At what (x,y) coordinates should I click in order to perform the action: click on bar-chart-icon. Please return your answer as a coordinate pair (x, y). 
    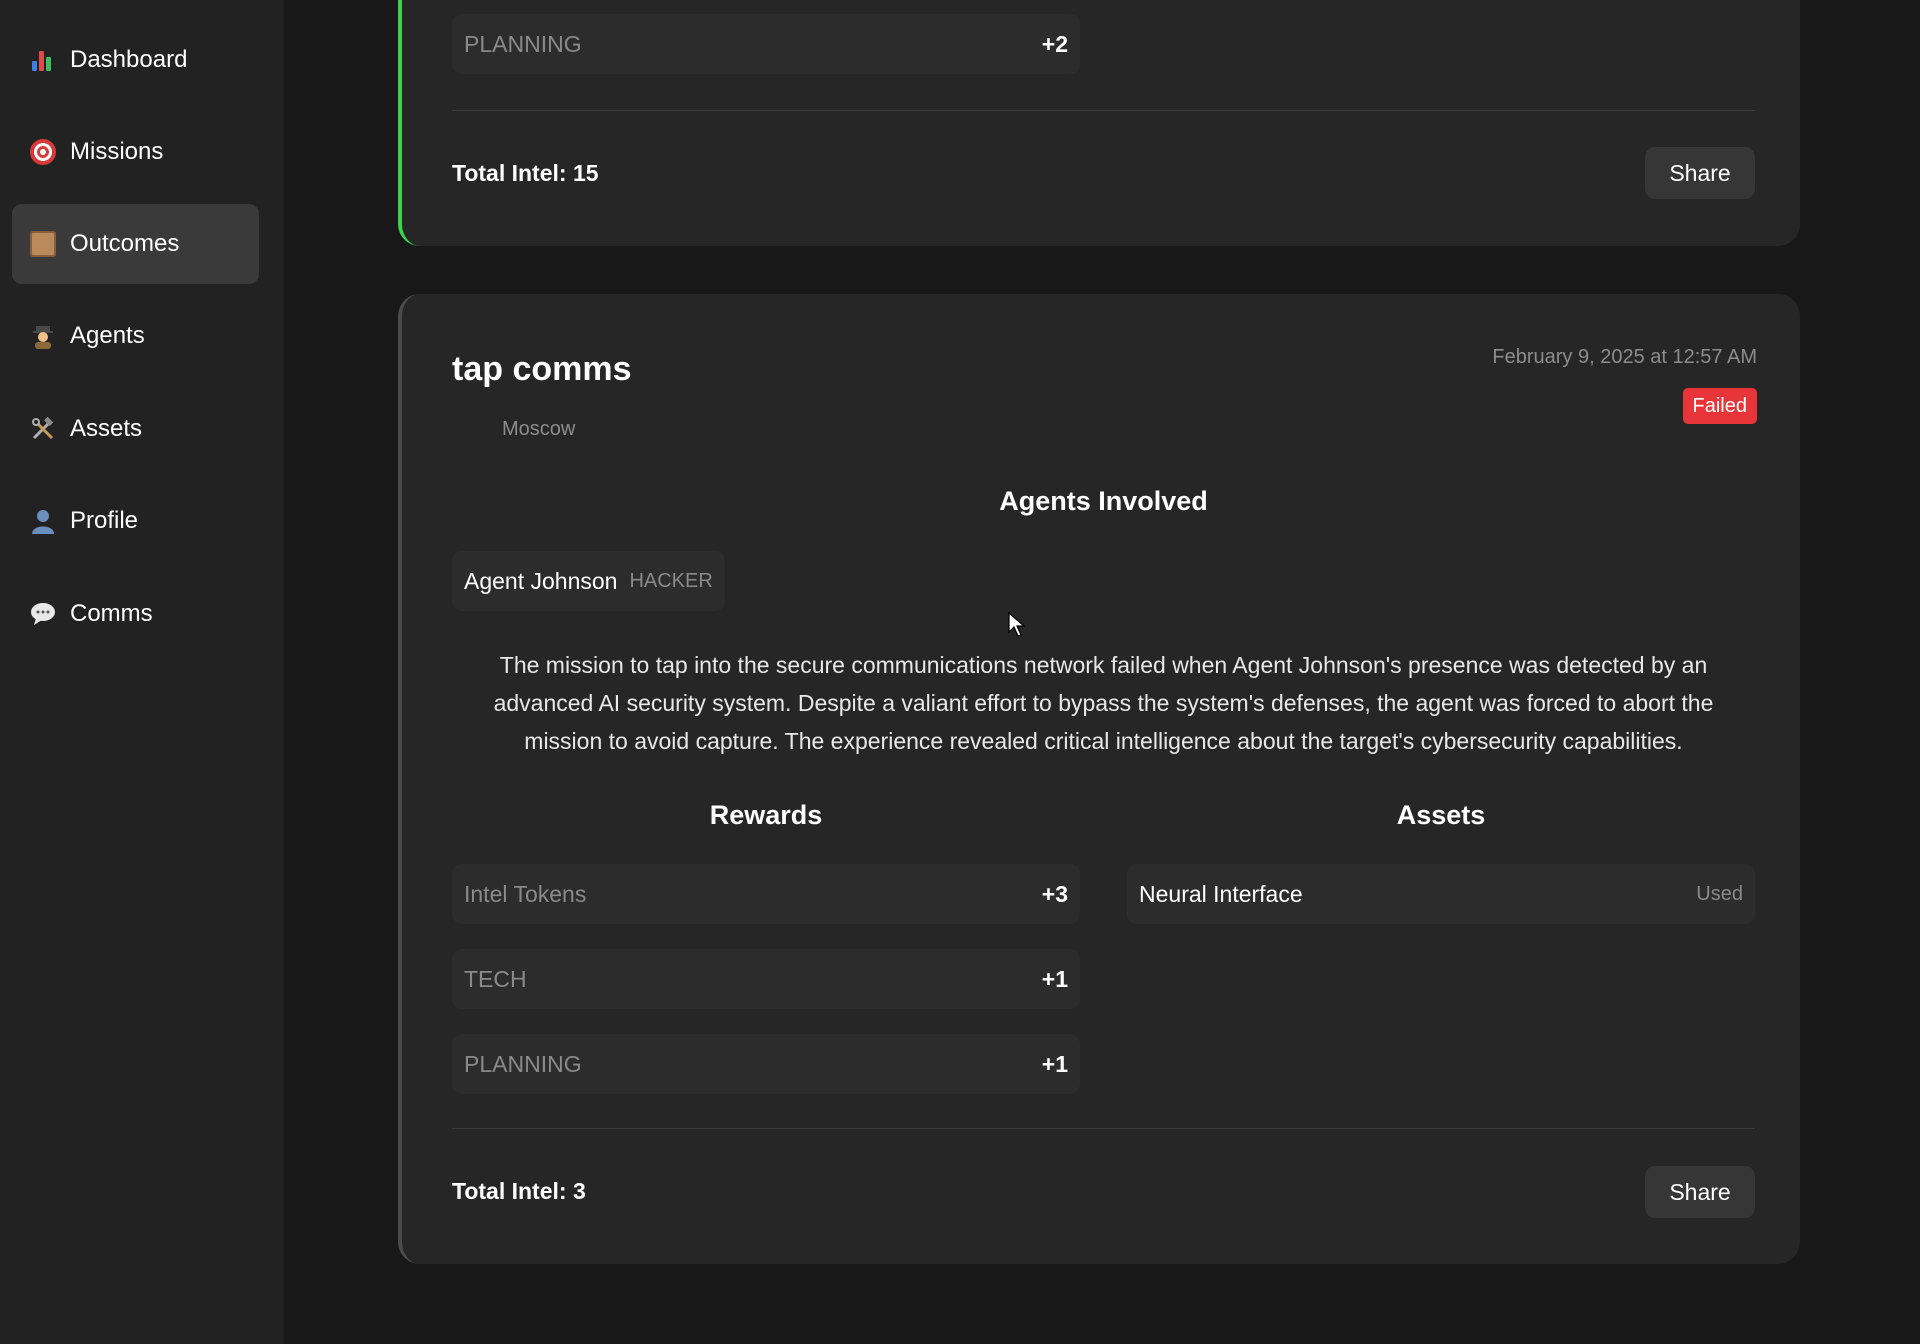
    Looking at the image, I should click on (43, 60).